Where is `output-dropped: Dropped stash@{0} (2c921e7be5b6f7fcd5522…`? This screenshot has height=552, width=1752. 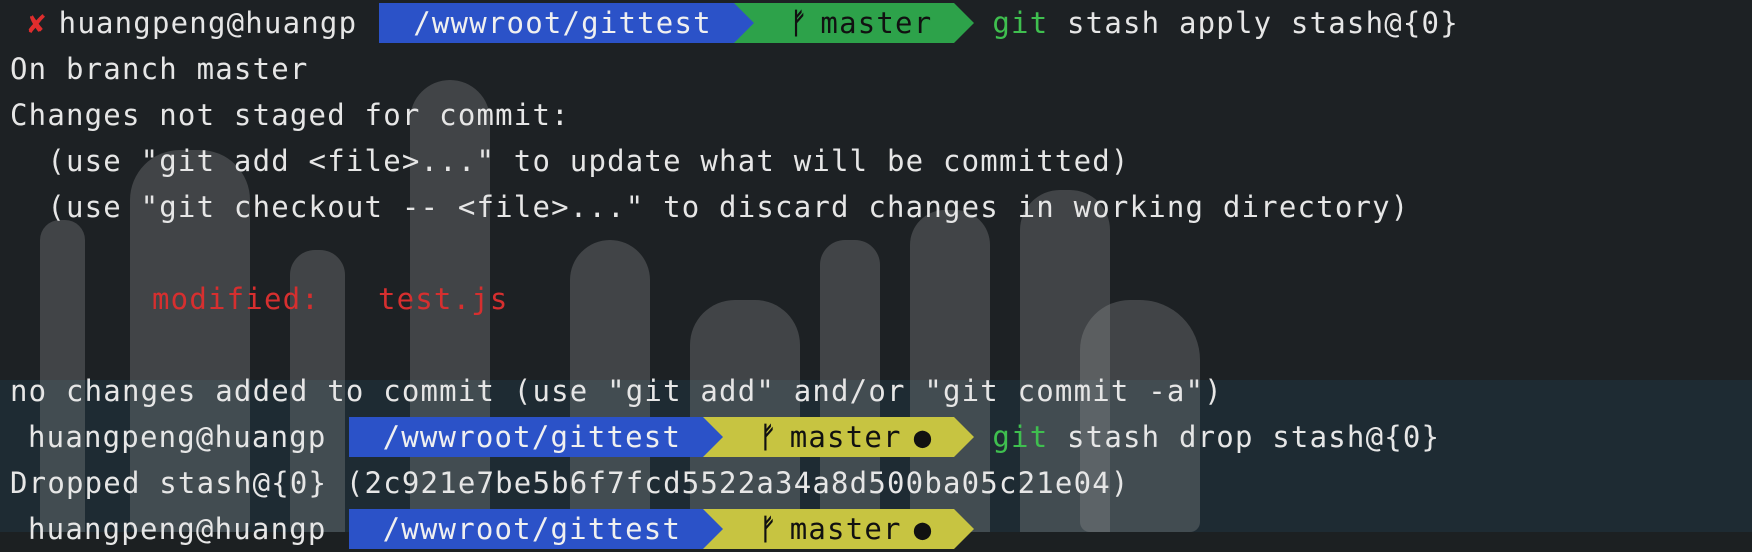
output-dropped: Dropped stash@{0} (2c921e7be5b6f7fcd5522… is located at coordinates (570, 483).